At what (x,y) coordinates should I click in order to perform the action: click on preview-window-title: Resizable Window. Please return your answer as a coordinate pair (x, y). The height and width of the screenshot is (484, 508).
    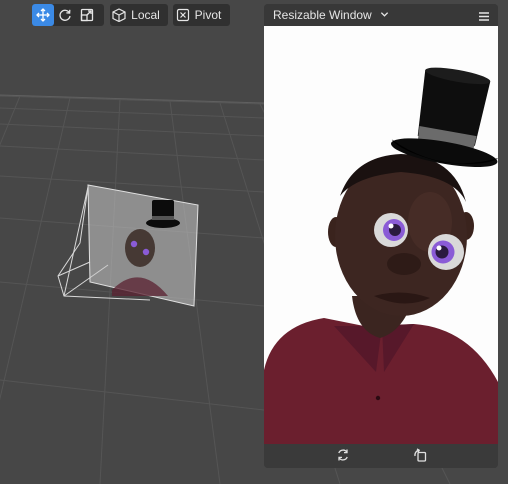
    Looking at the image, I should click on (322, 15).